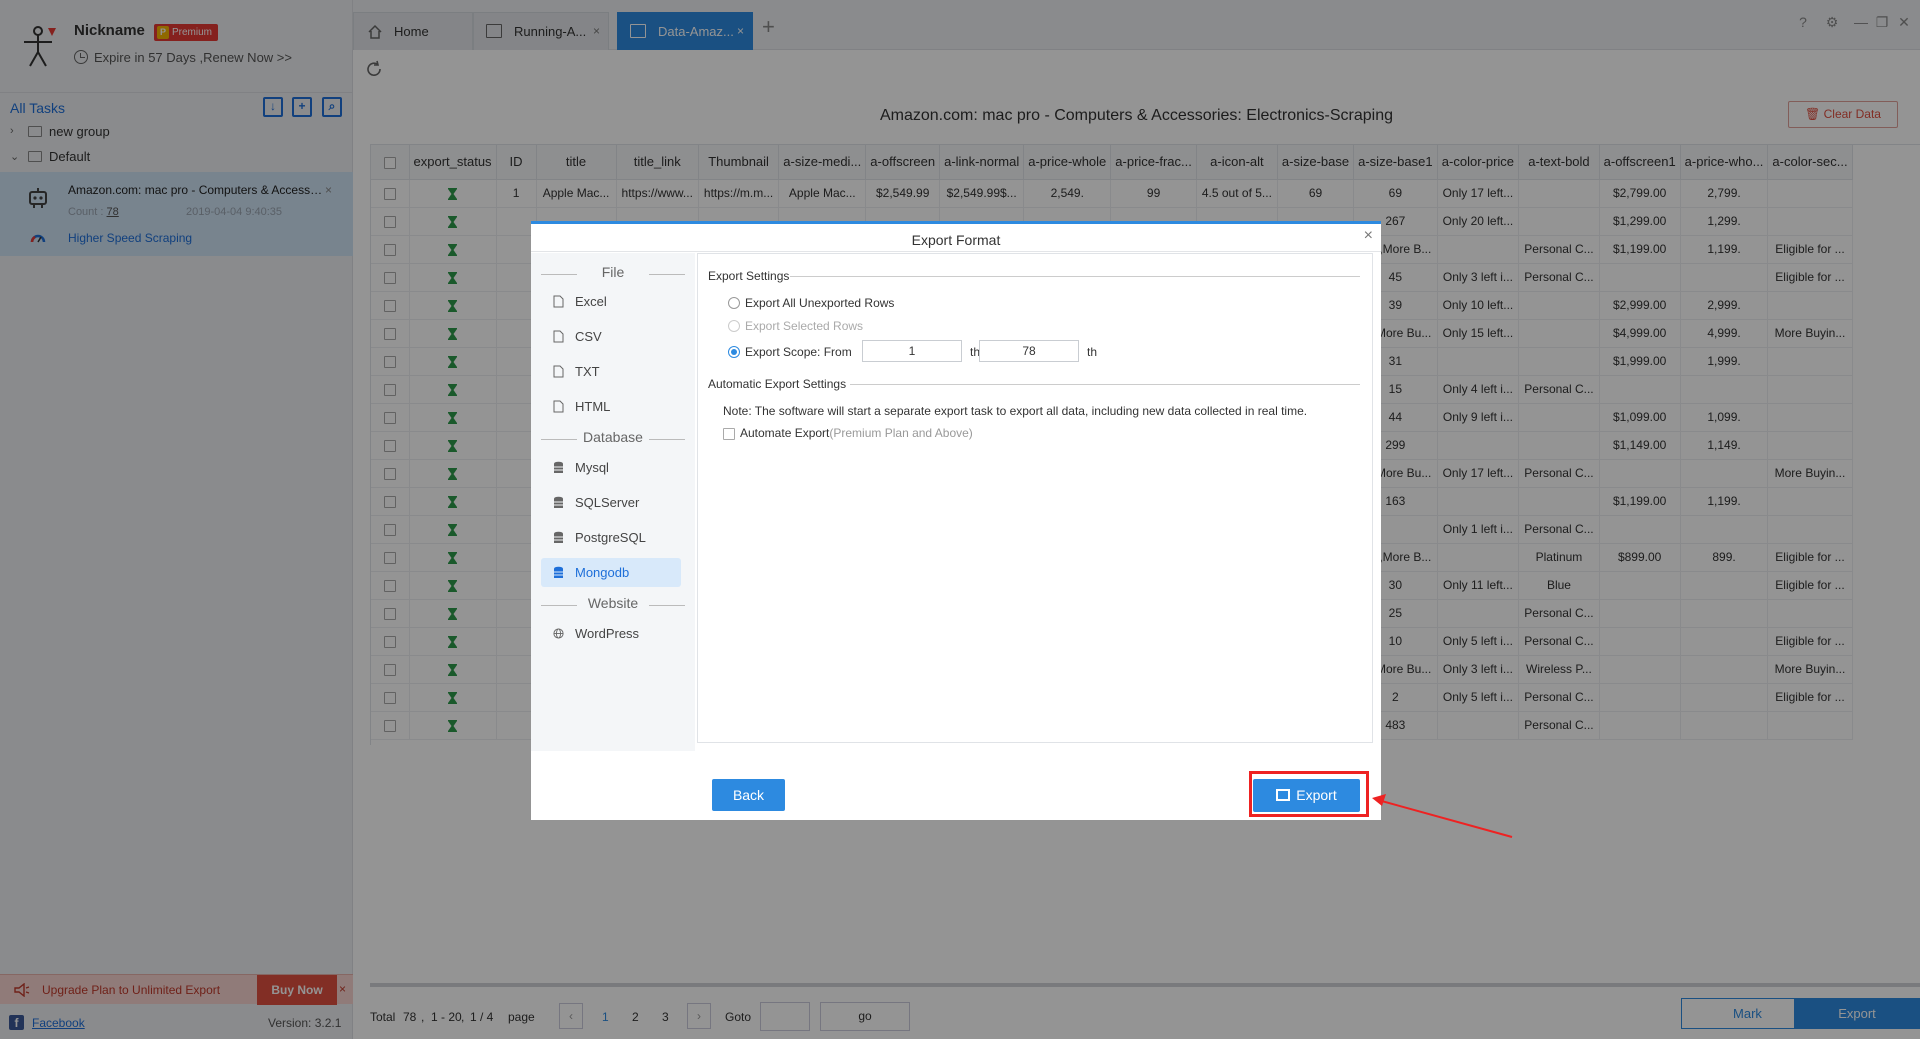 The image size is (1920, 1039). What do you see at coordinates (1368, 236) in the screenshot?
I see `close-icon: ×` at bounding box center [1368, 236].